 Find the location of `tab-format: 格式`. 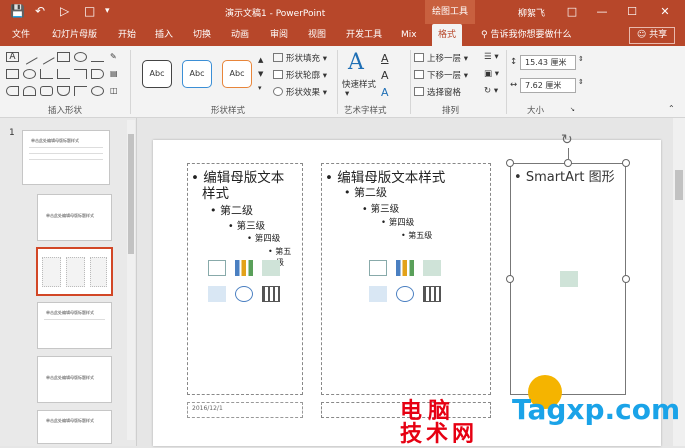

tab-format: 格式 is located at coordinates (447, 35).